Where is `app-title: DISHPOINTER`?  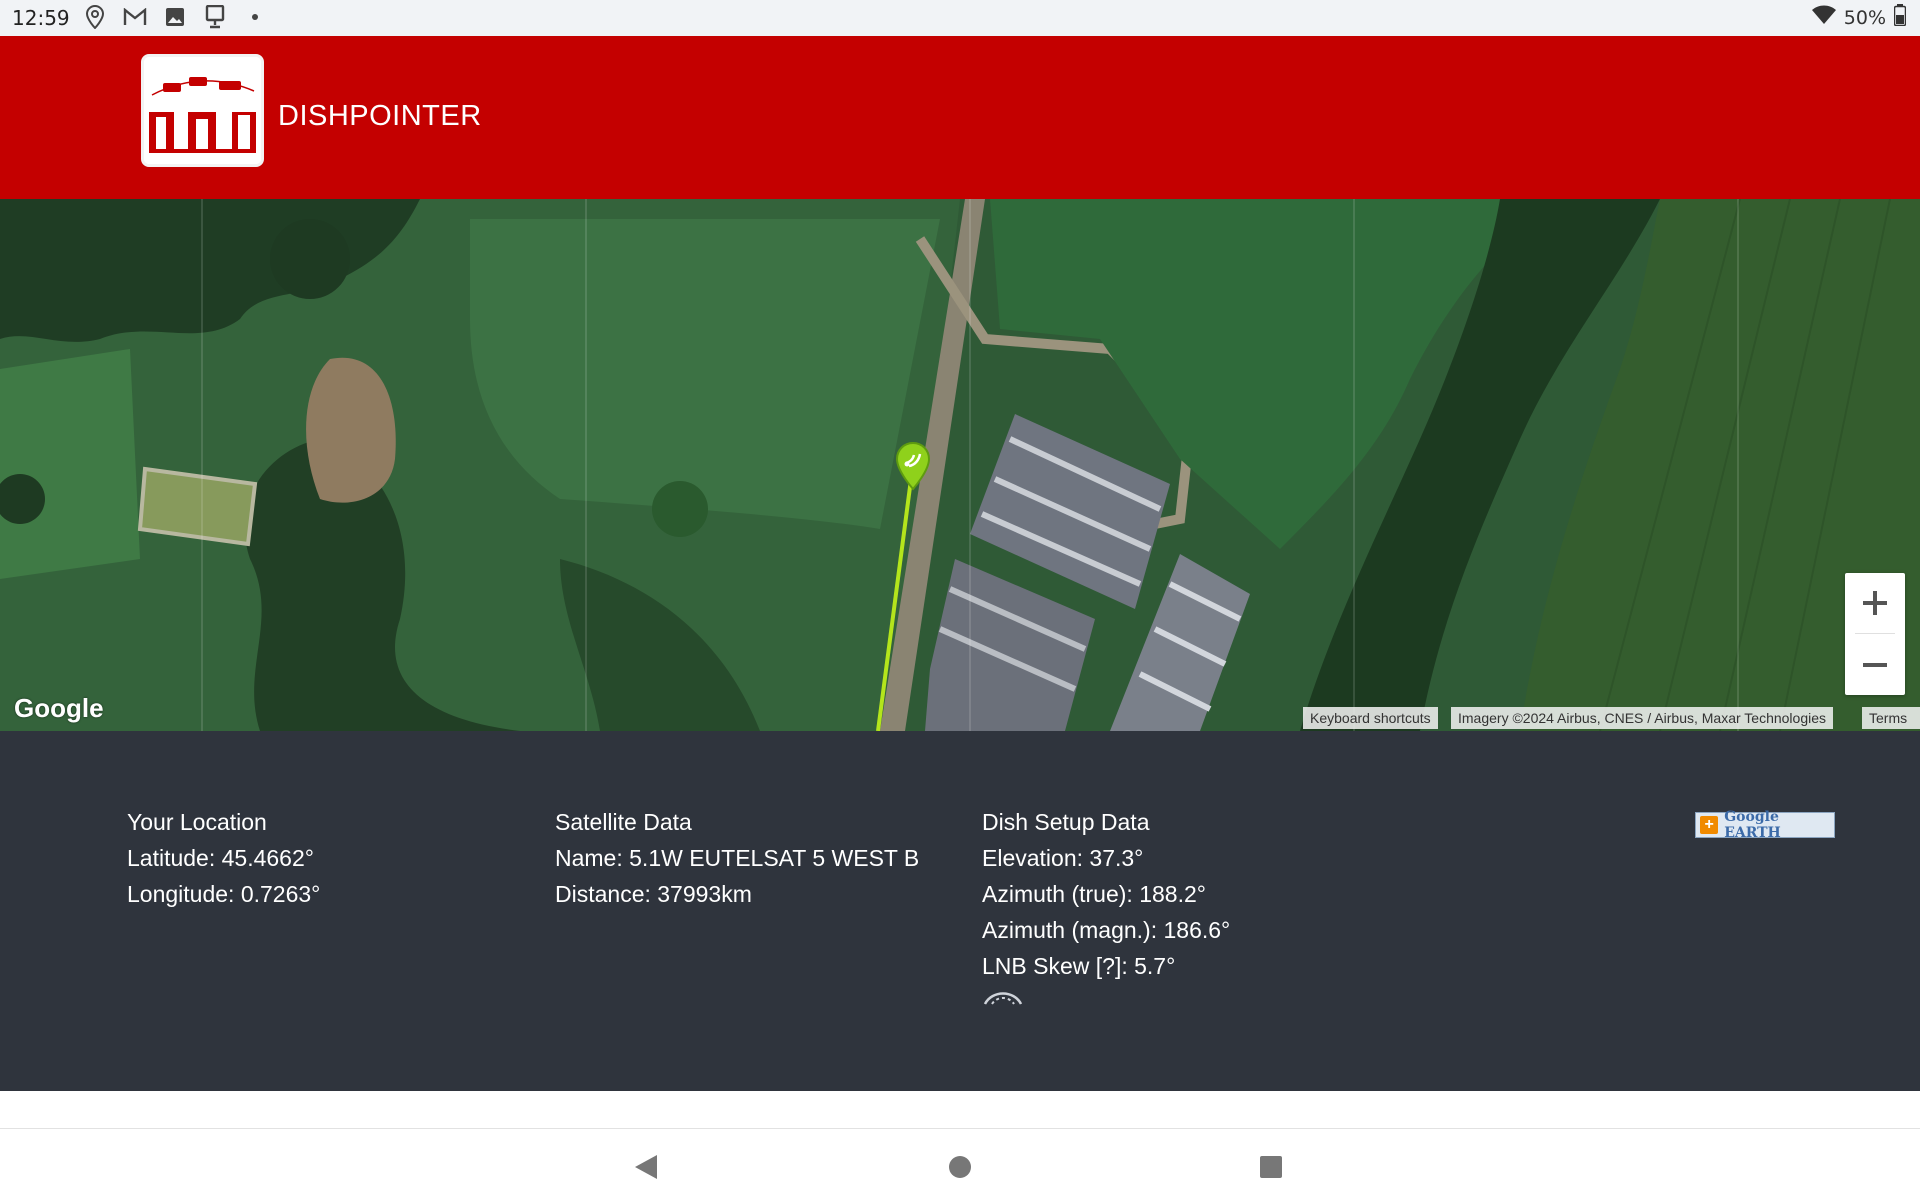
app-title: DISHPOINTER is located at coordinates (380, 116).